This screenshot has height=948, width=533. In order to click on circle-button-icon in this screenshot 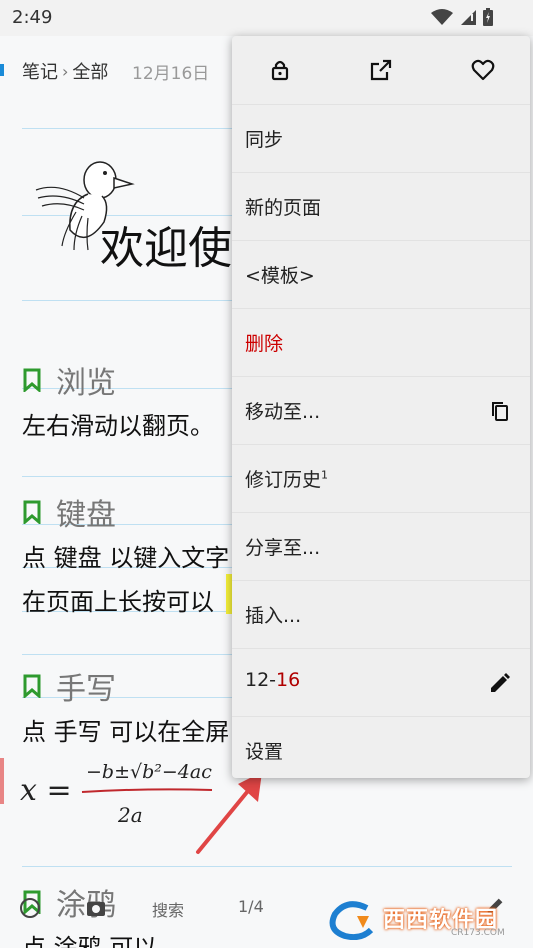, I will do `click(30, 908)`.